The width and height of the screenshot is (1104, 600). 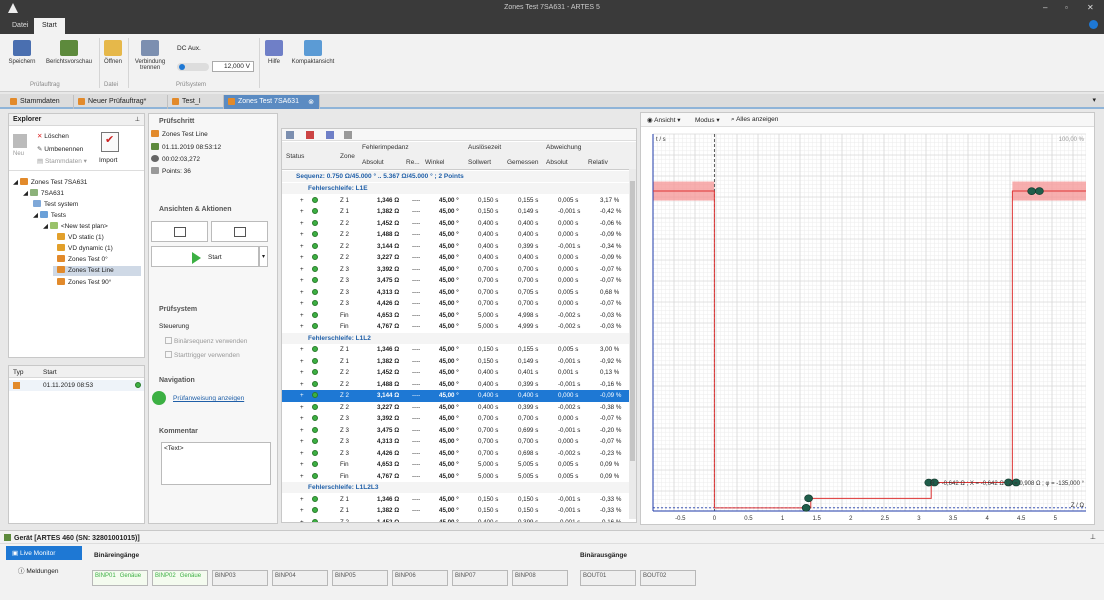 What do you see at coordinates (1045, 7) in the screenshot?
I see `minimize-icon: –` at bounding box center [1045, 7].